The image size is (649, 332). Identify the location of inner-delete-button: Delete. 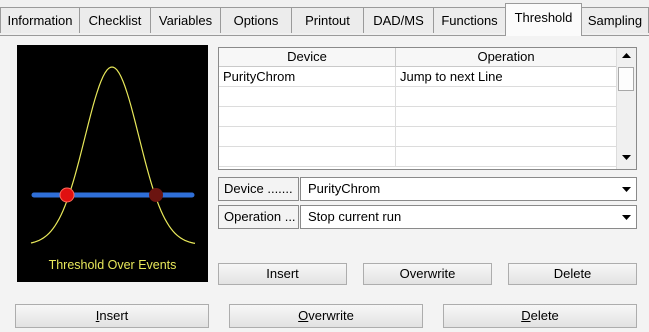
(572, 274).